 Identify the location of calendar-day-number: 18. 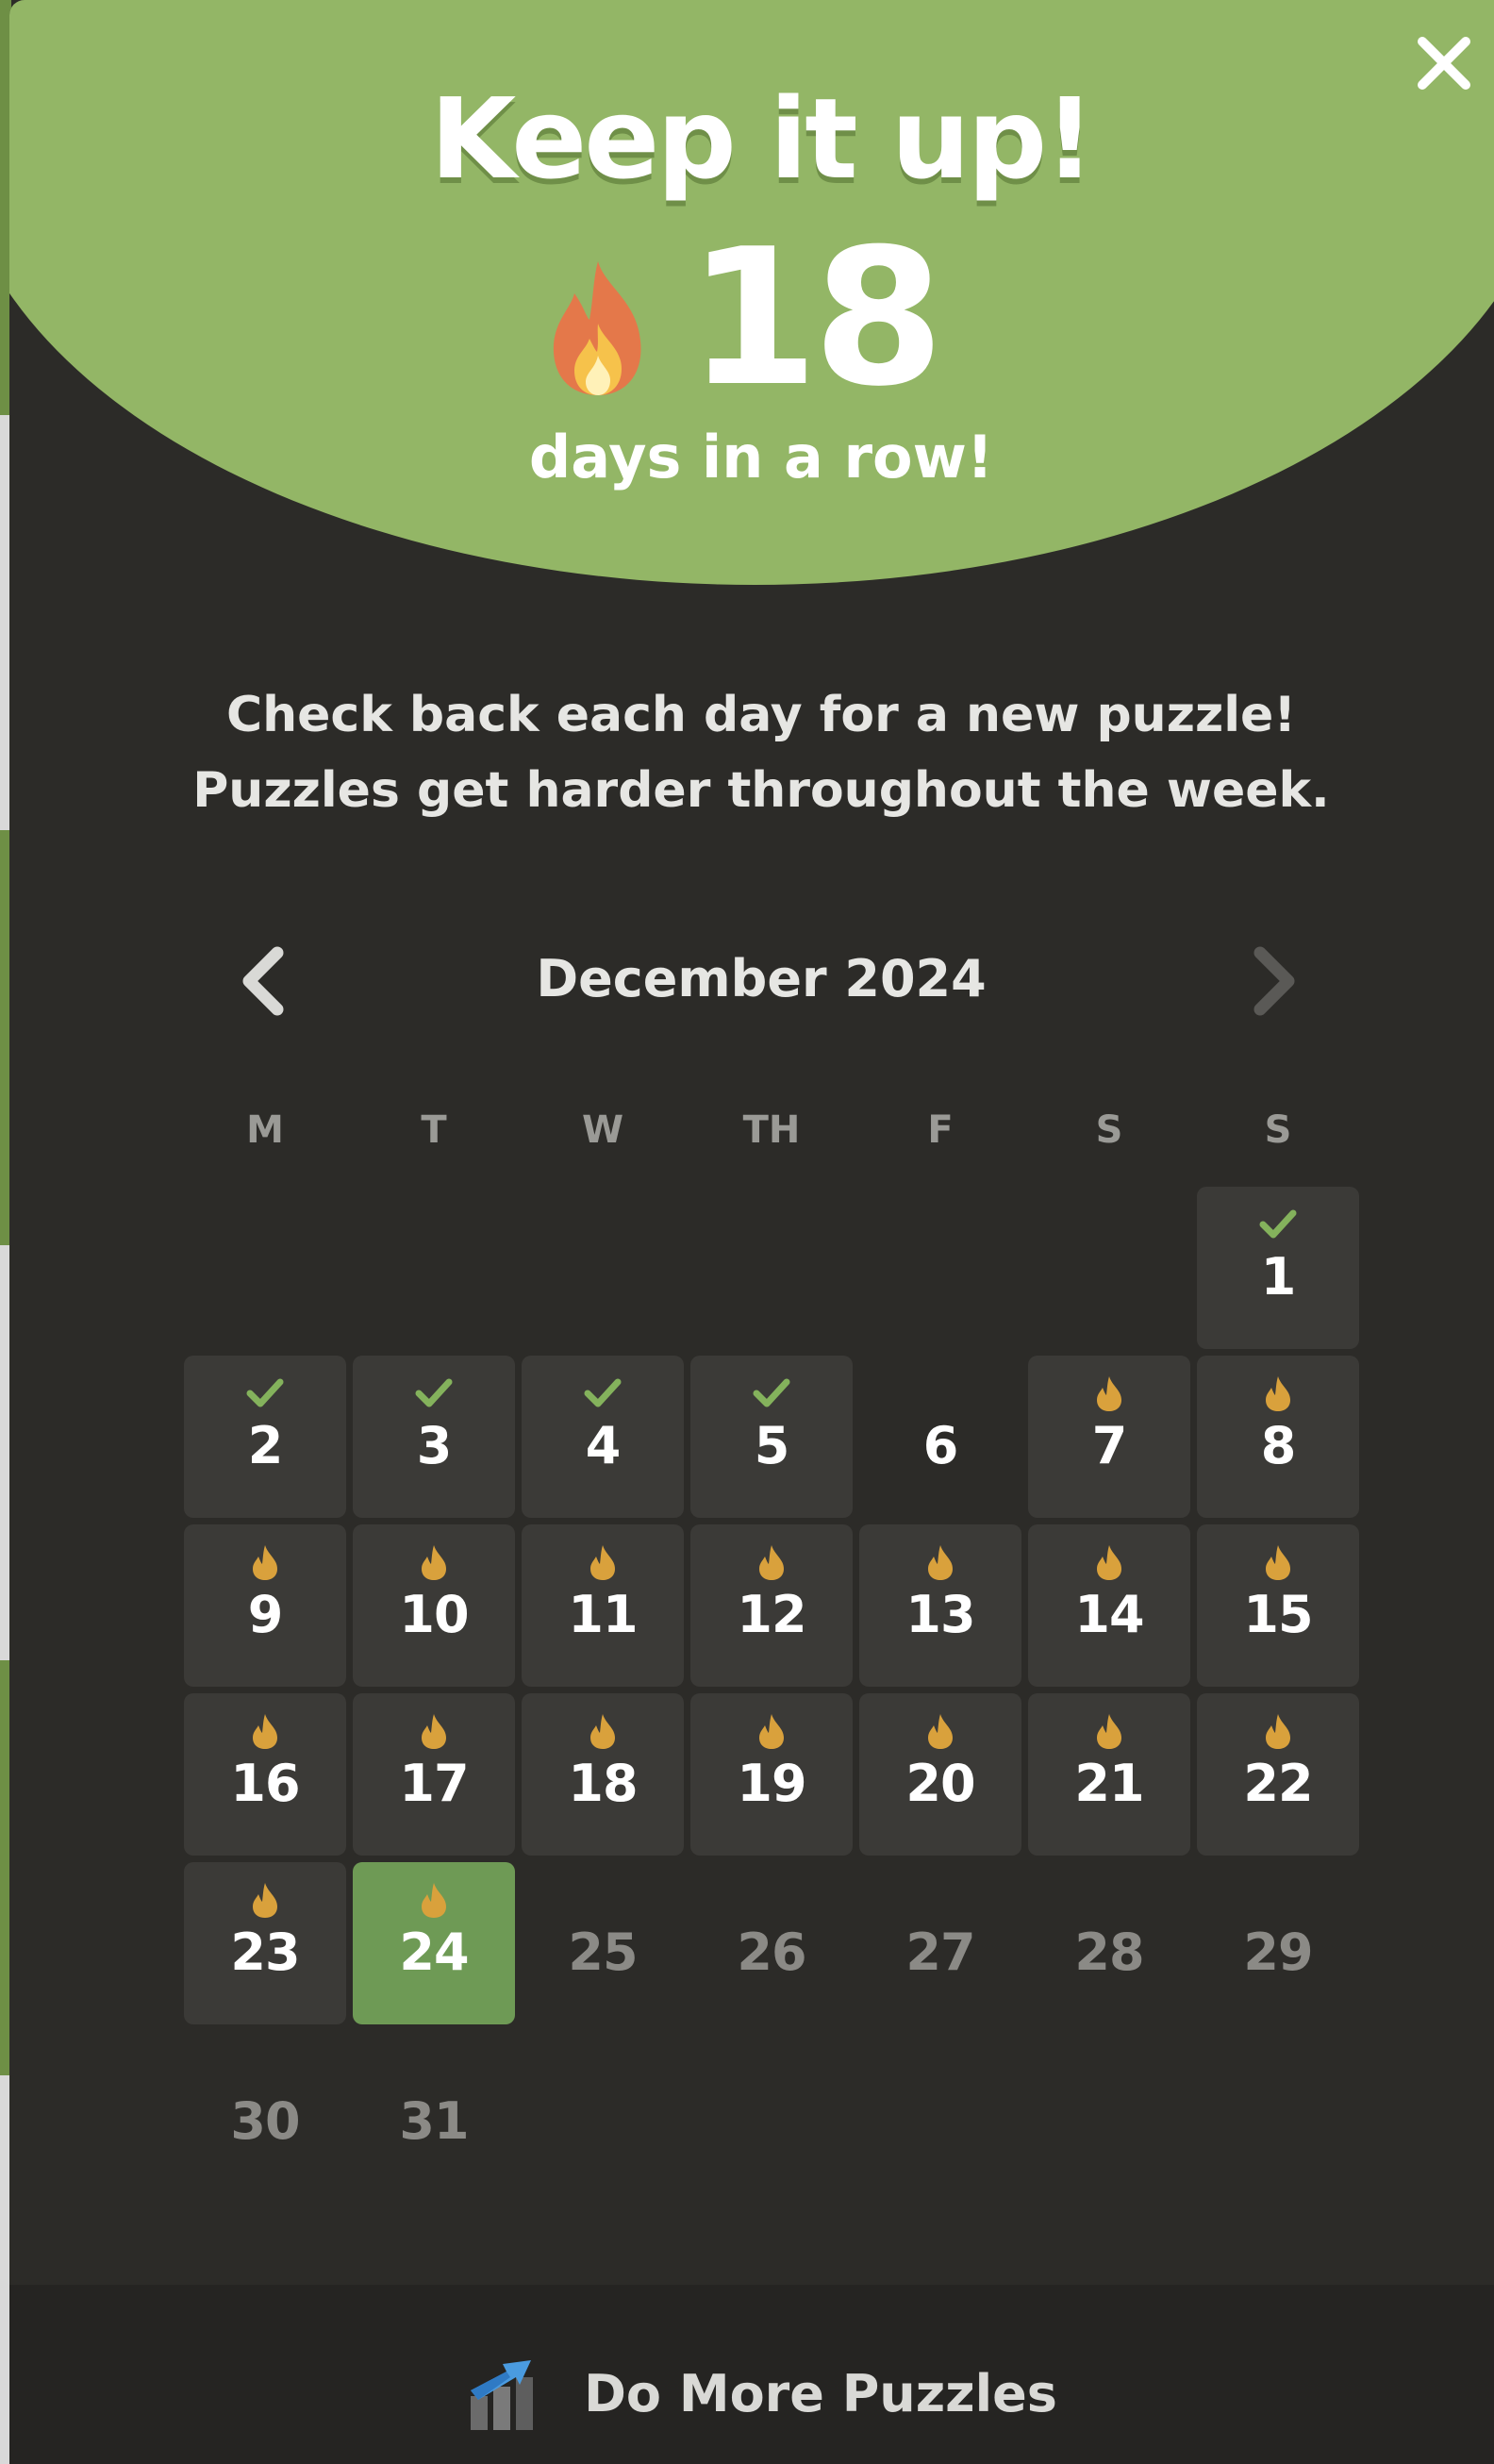
(603, 1784).